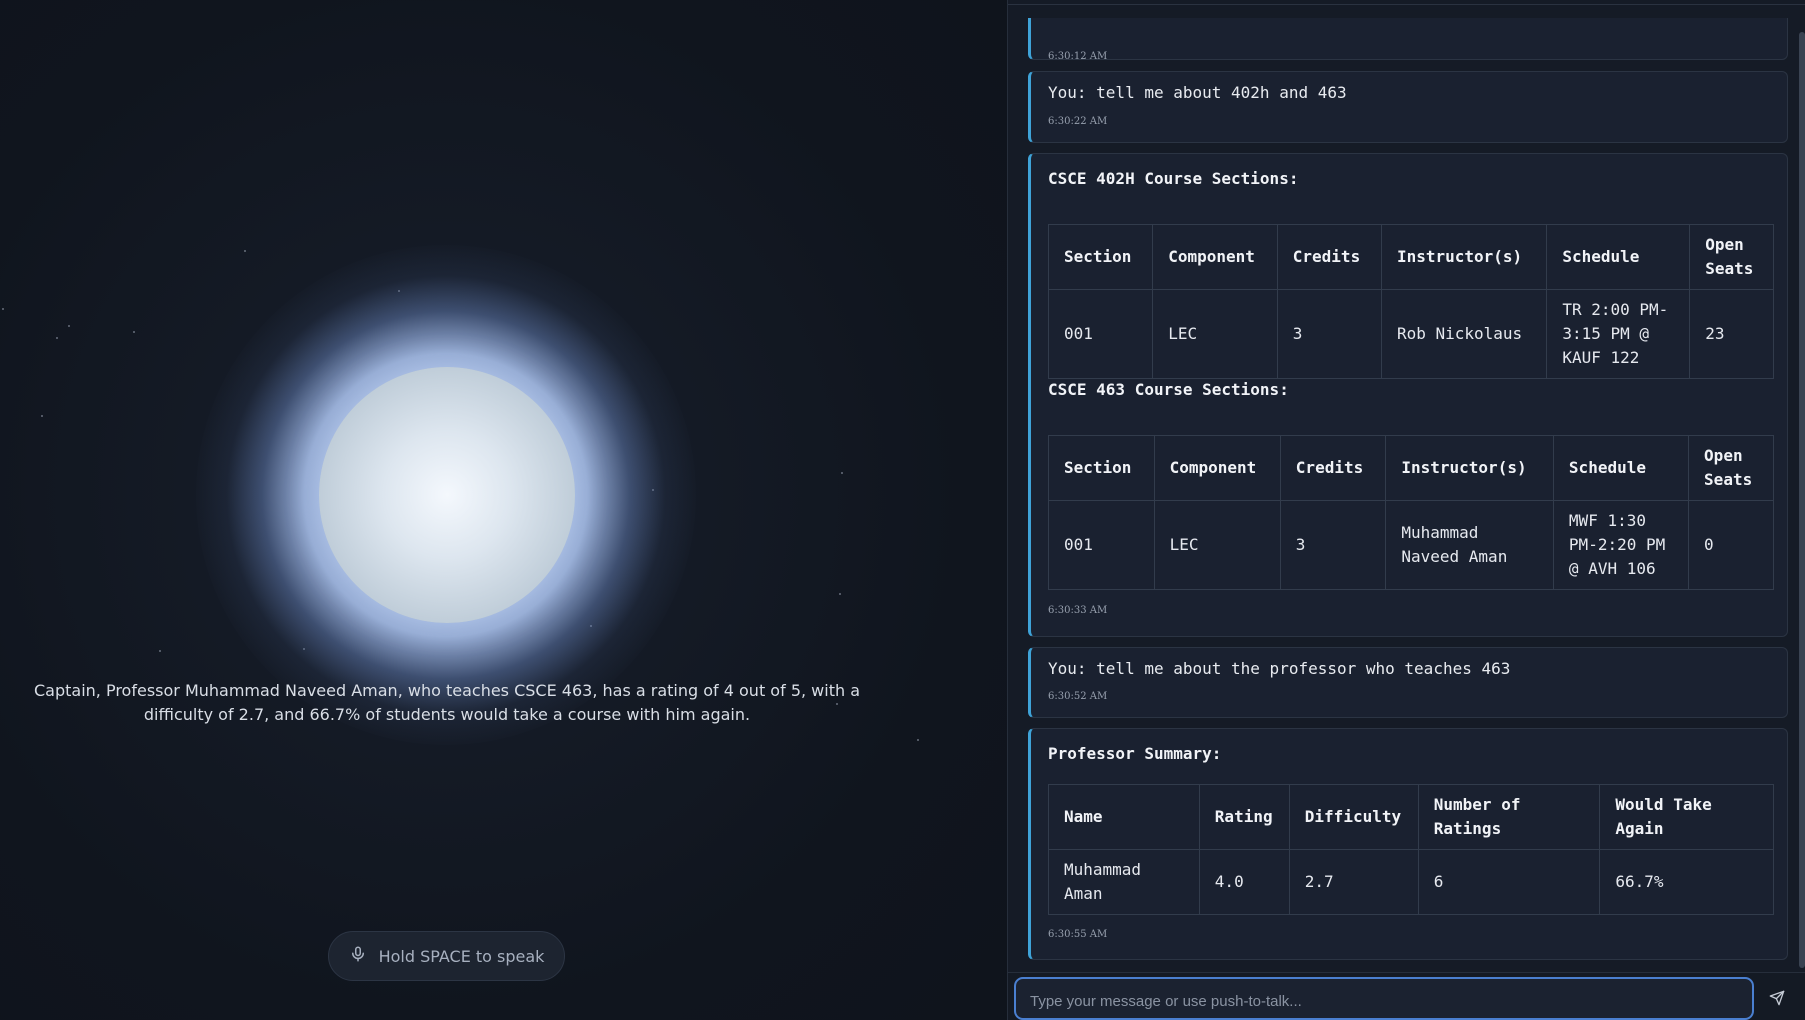 The height and width of the screenshot is (1020, 1805). Describe the element at coordinates (1731, 545) in the screenshot. I see `table-cell: 0` at that location.